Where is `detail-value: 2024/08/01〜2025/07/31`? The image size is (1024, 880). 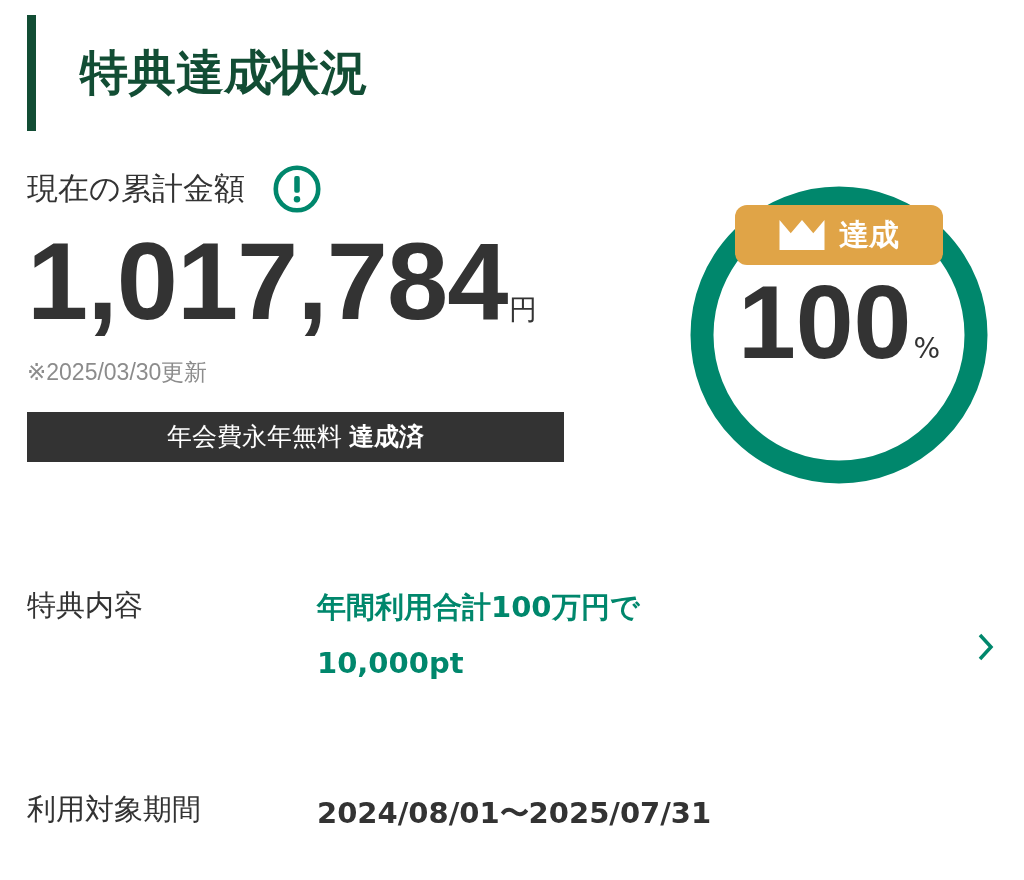 detail-value: 2024/08/01〜2025/07/31 is located at coordinates (515, 813).